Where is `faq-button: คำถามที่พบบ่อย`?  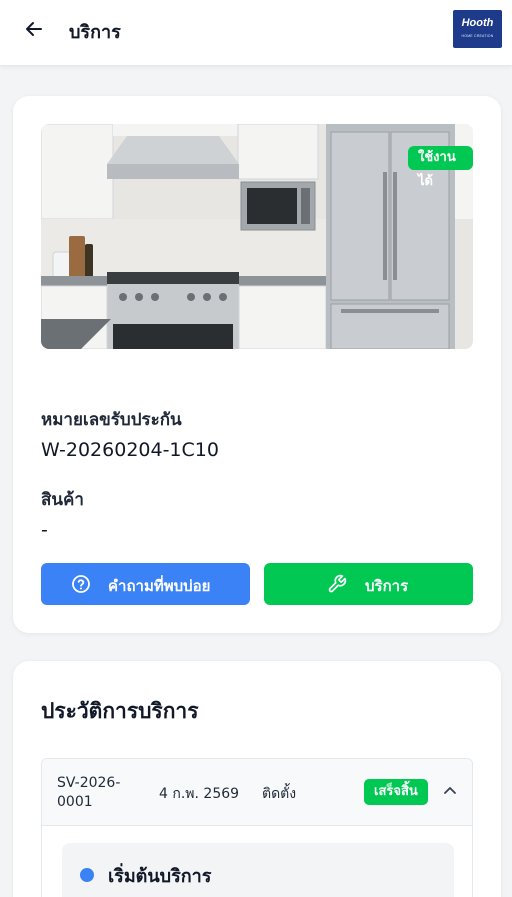 faq-button: คำถามที่พบบ่อย is located at coordinates (145, 584).